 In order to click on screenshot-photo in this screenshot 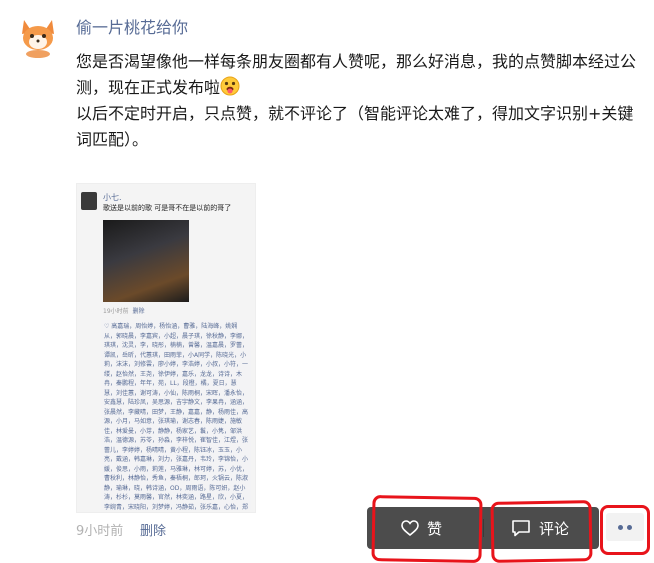, I will do `click(146, 261)`.